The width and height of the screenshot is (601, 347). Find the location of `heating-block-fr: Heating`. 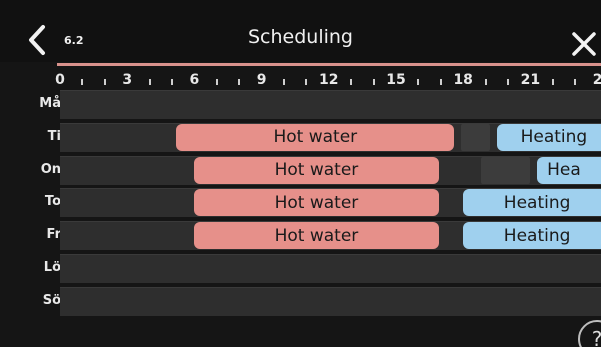

heating-block-fr: Heating is located at coordinates (532, 236).